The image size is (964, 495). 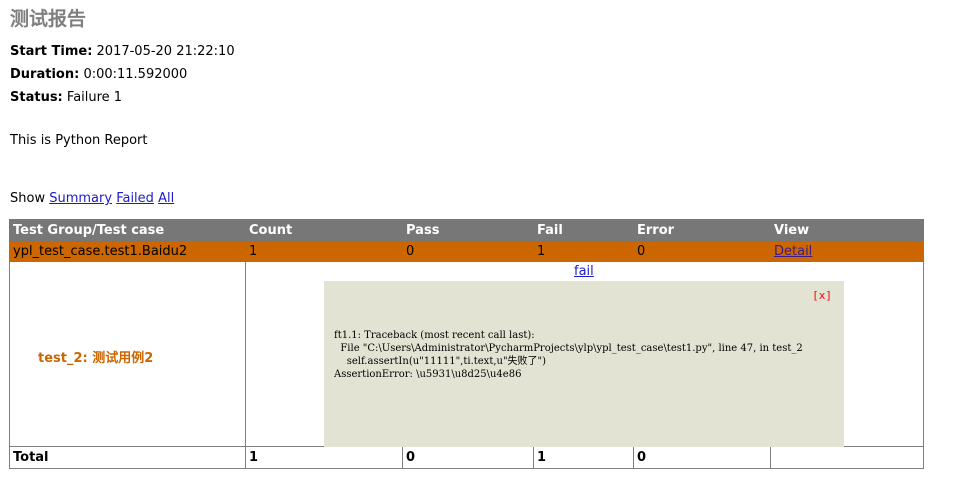 I want to click on total-view, so click(x=847, y=457).